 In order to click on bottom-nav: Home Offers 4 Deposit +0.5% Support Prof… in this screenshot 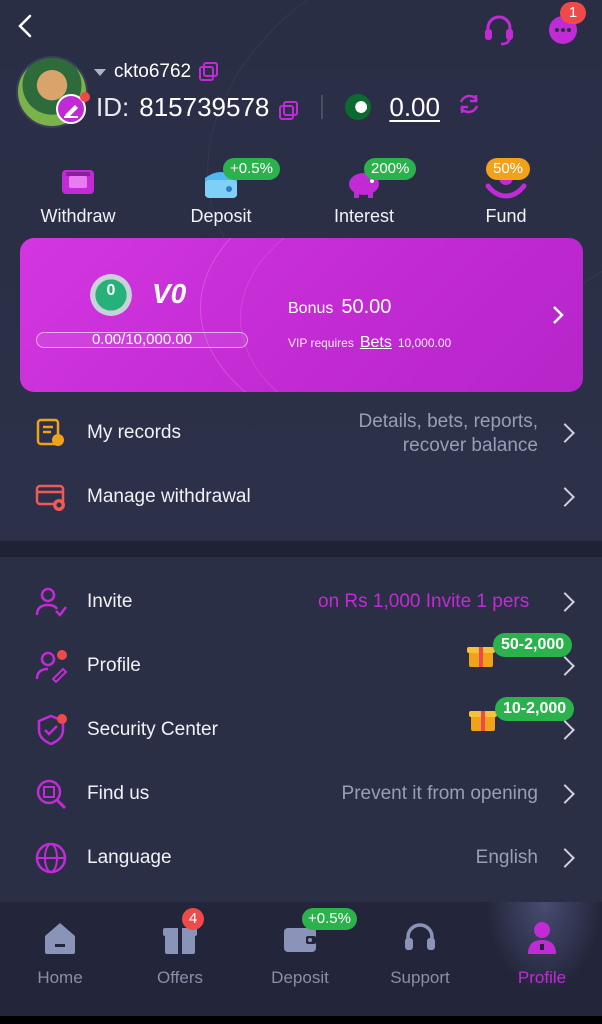, I will do `click(301, 963)`.